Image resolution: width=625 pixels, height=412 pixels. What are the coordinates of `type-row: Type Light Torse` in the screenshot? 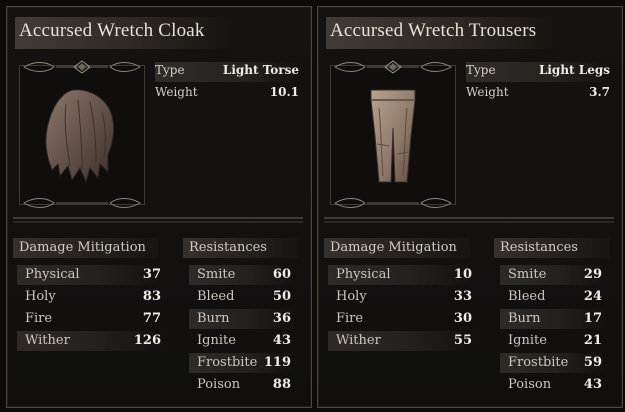 It's located at (227, 72).